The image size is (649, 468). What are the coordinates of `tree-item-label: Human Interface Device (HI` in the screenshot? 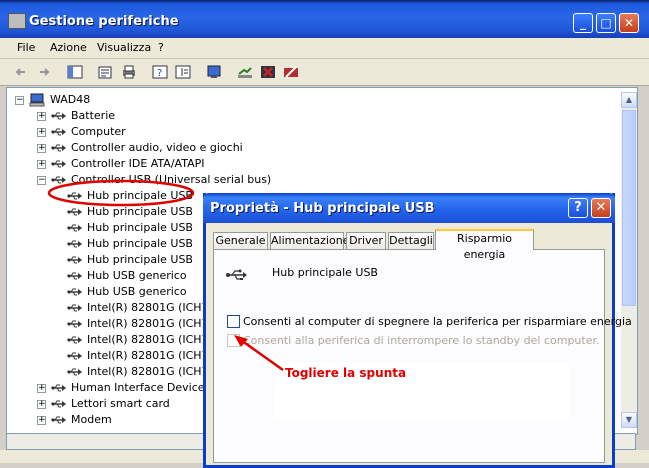 It's located at (147, 387).